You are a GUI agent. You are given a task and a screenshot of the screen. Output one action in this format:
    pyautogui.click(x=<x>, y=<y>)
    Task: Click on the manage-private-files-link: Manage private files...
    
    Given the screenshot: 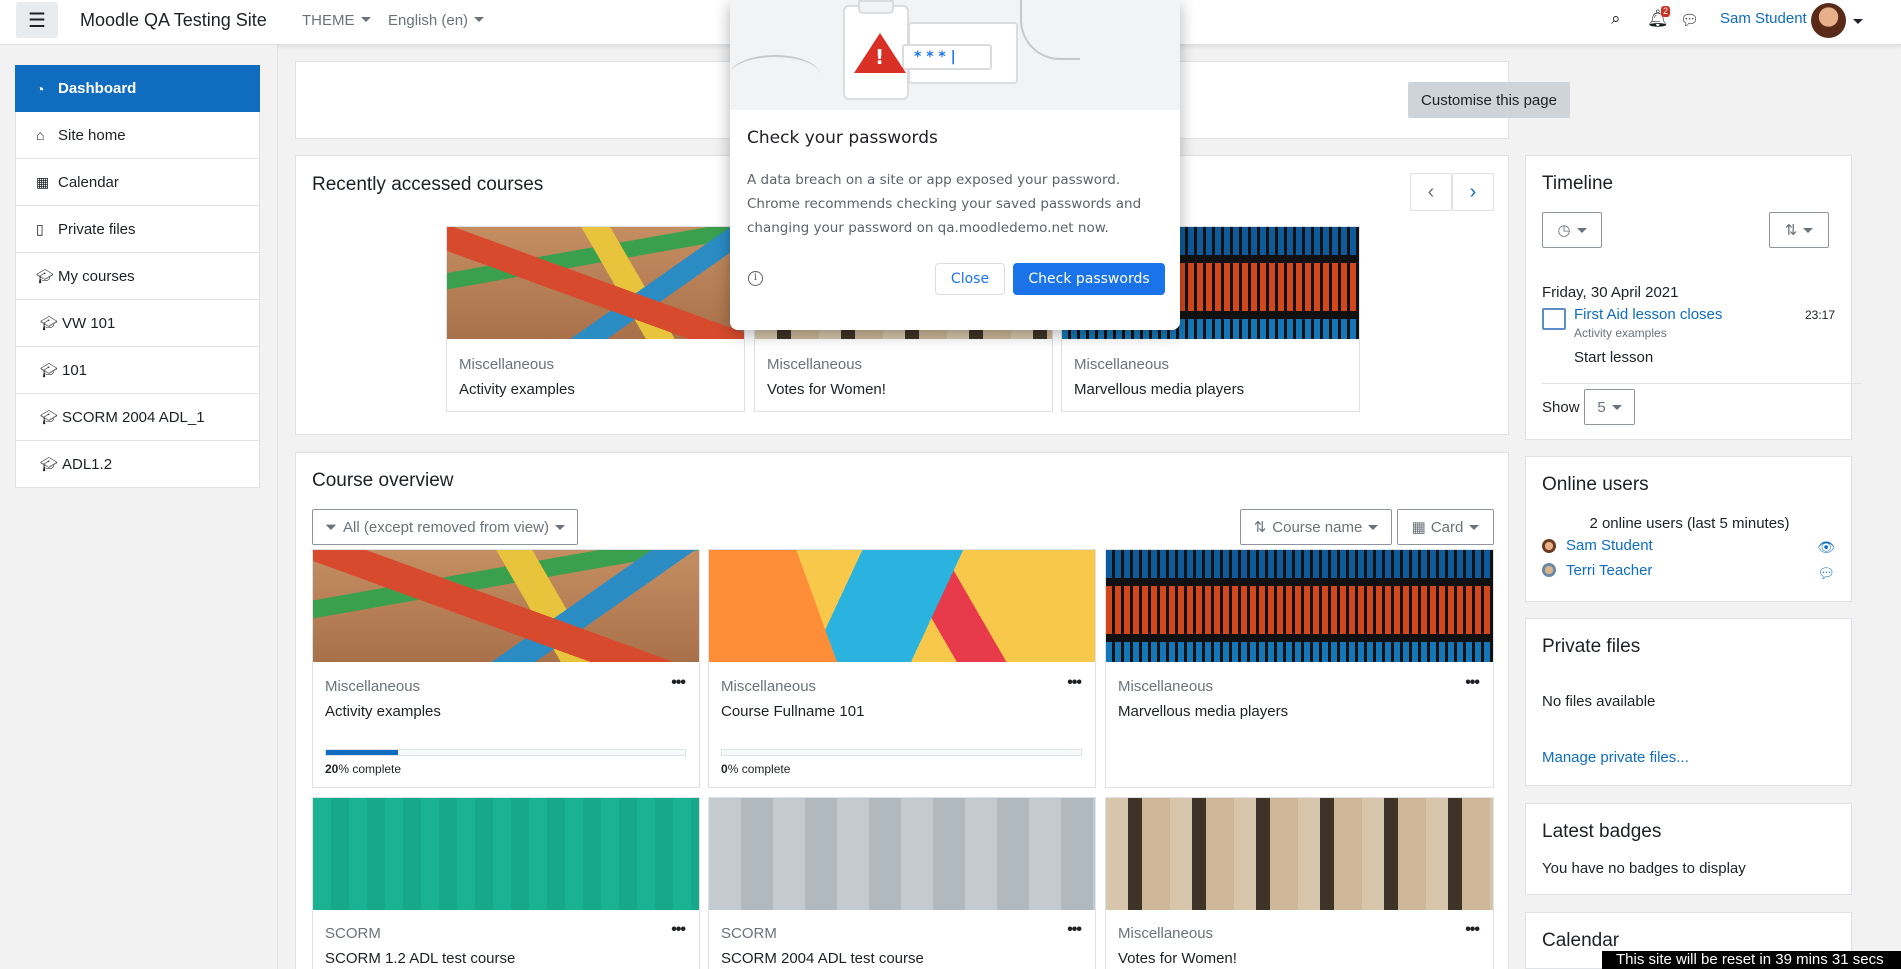 What is the action you would take?
    pyautogui.click(x=1615, y=757)
    